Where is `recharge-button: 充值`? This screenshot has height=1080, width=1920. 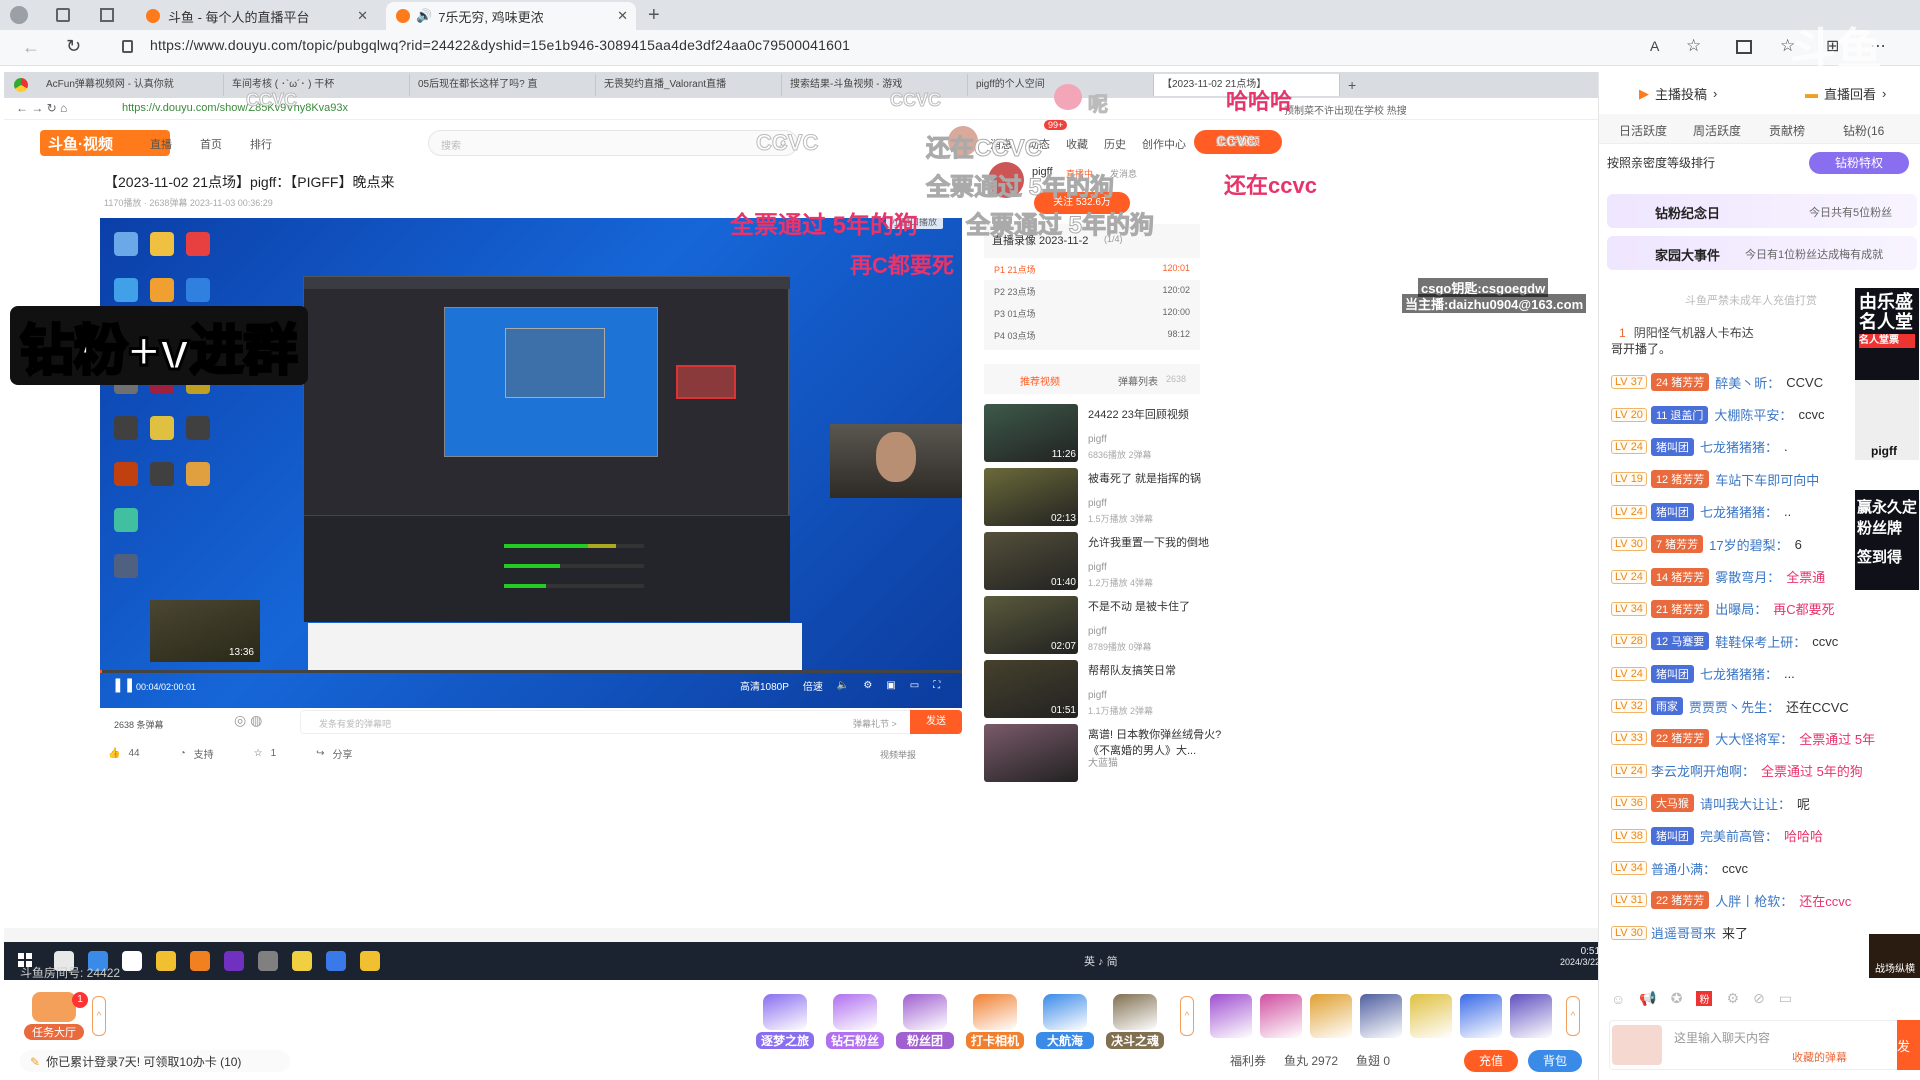
recharge-button: 充值 is located at coordinates (1491, 1061).